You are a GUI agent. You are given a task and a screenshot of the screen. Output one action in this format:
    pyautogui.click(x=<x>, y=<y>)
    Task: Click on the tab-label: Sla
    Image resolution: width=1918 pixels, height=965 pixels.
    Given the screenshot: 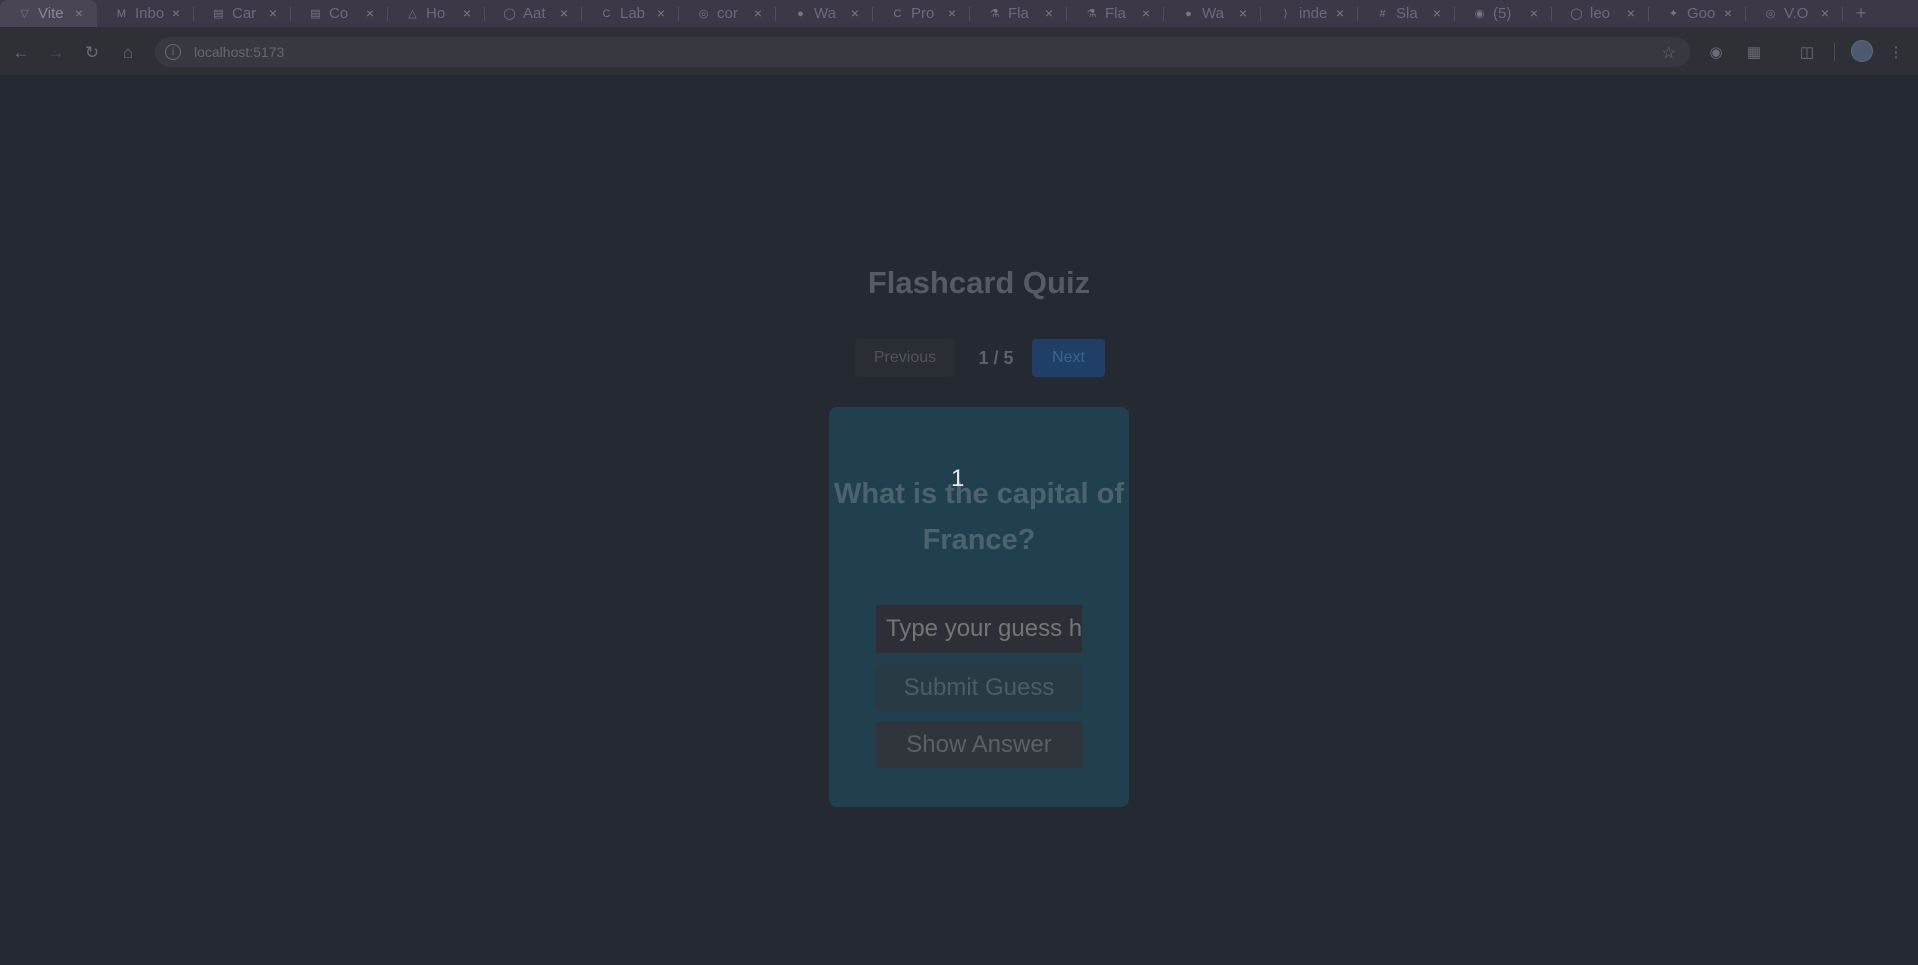 What is the action you would take?
    pyautogui.click(x=1407, y=13)
    